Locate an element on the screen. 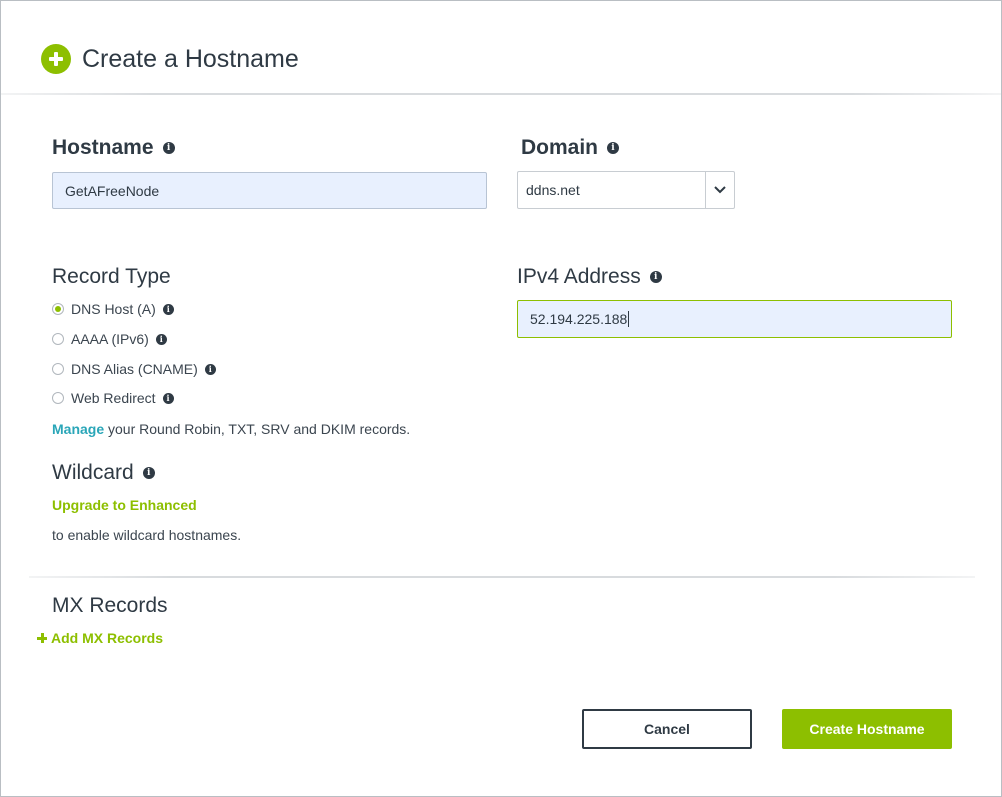  radio-web-redirect: Web Redirect i is located at coordinates (113, 398).